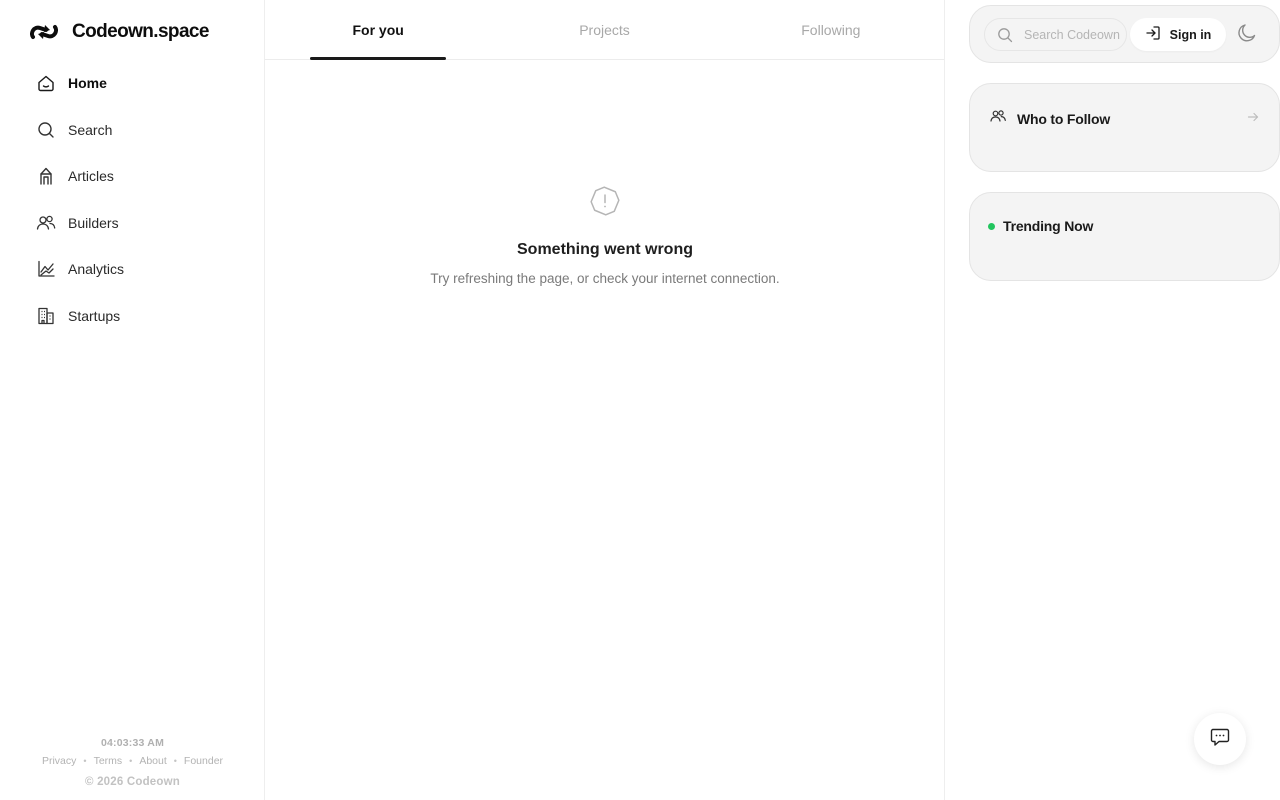 The image size is (1280, 800). I want to click on chat-button, so click(1220, 739).